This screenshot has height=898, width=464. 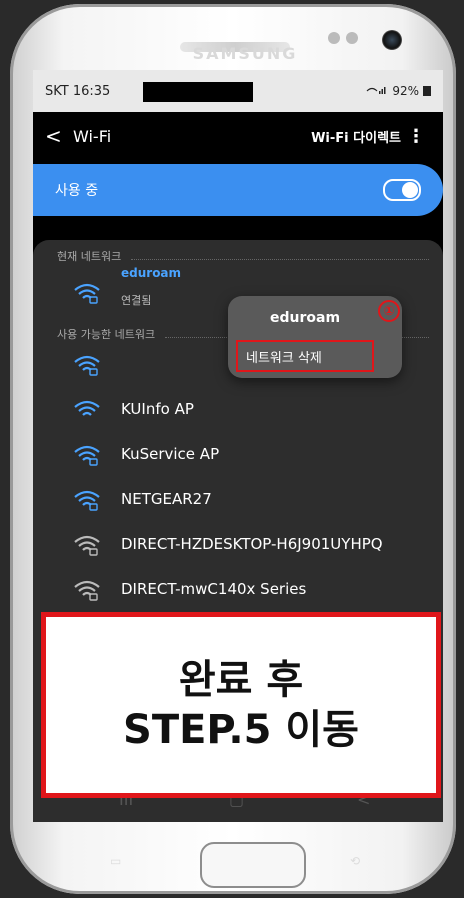 What do you see at coordinates (253, 865) in the screenshot?
I see `home-button` at bounding box center [253, 865].